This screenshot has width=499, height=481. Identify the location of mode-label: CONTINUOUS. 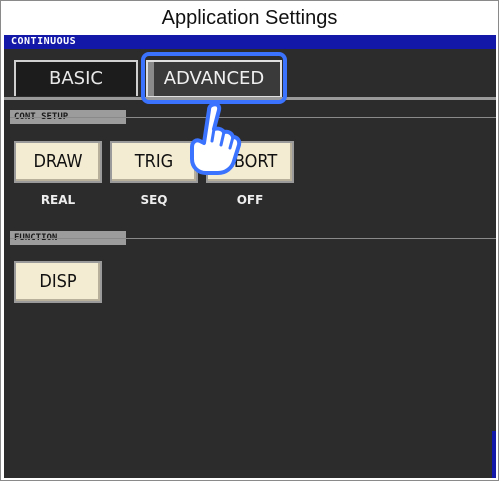
(44, 41).